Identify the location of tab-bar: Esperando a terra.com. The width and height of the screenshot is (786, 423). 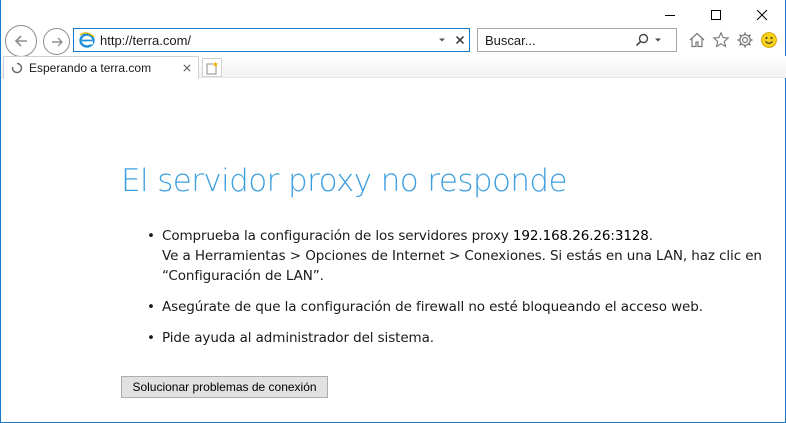
(393, 67).